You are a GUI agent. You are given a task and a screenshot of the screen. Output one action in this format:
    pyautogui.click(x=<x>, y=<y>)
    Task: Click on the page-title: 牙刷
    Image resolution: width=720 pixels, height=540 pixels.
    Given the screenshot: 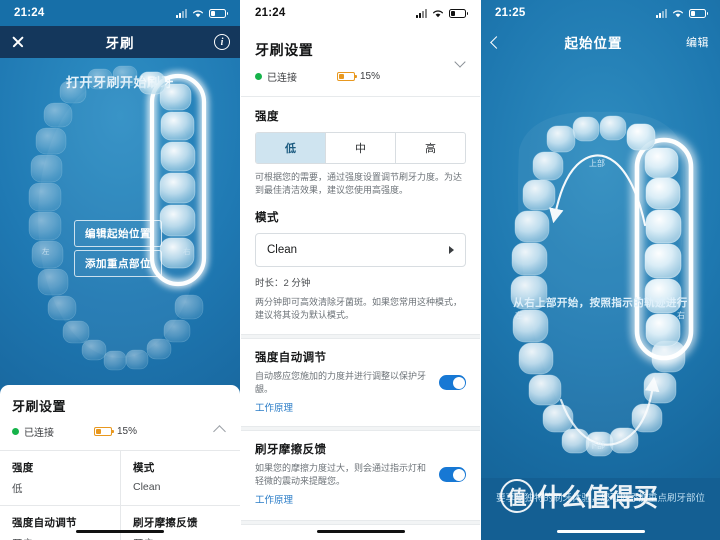 What is the action you would take?
    pyautogui.click(x=120, y=43)
    